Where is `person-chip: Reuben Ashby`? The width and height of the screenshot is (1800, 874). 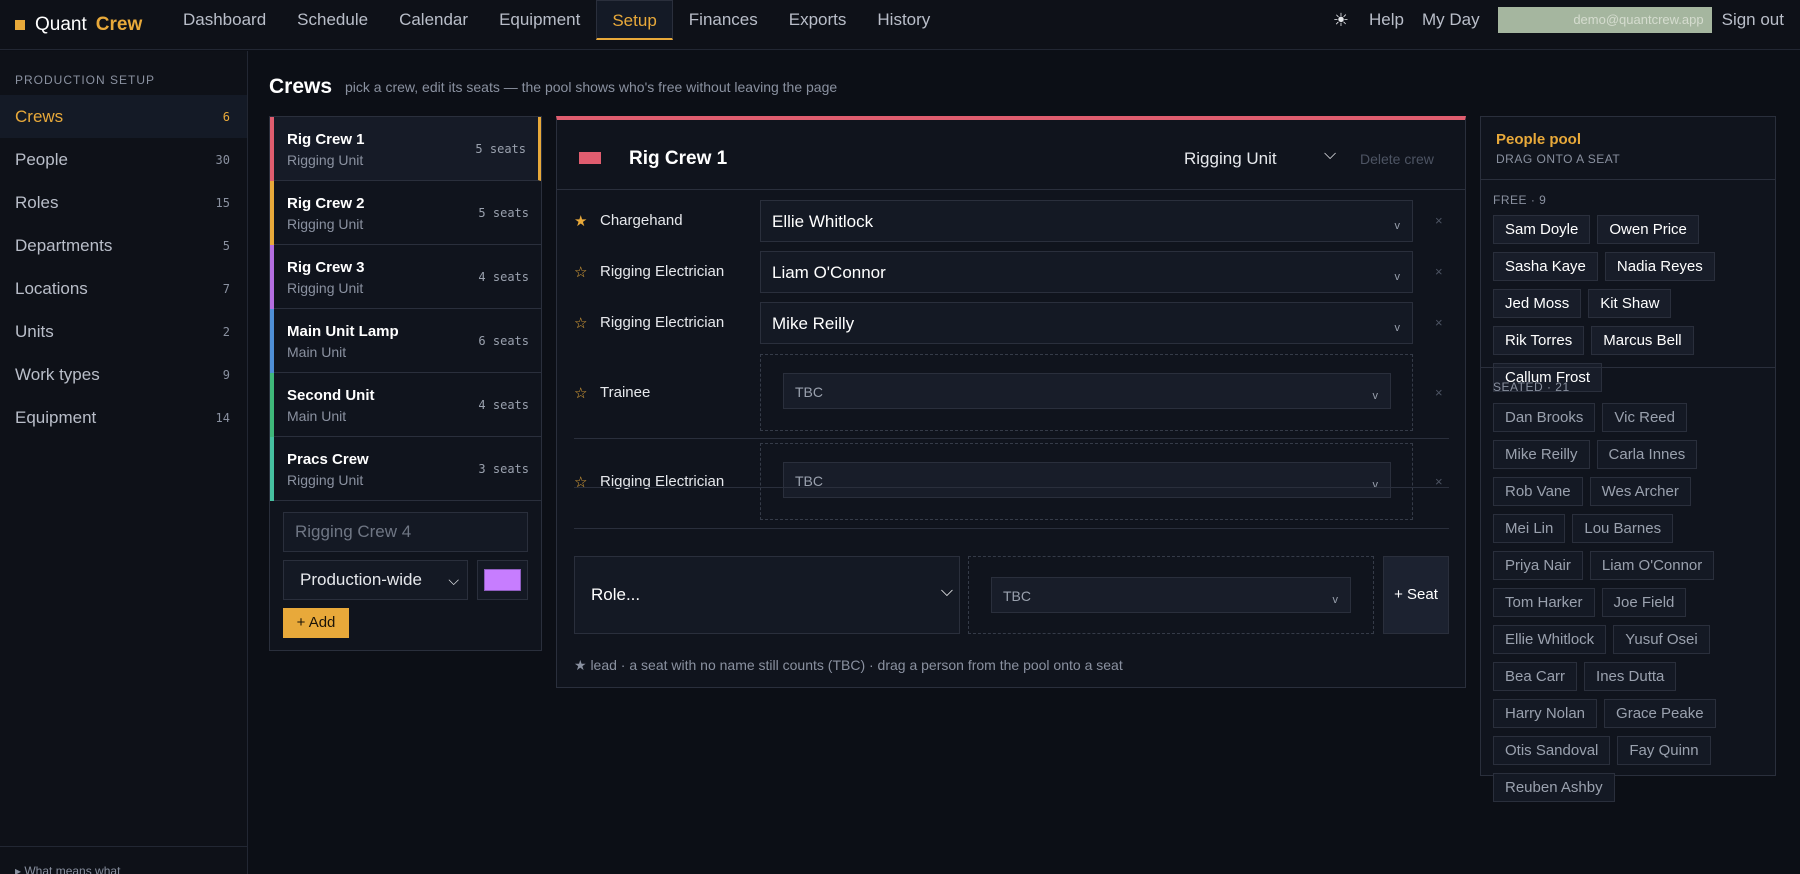 person-chip: Reuben Ashby is located at coordinates (1554, 787).